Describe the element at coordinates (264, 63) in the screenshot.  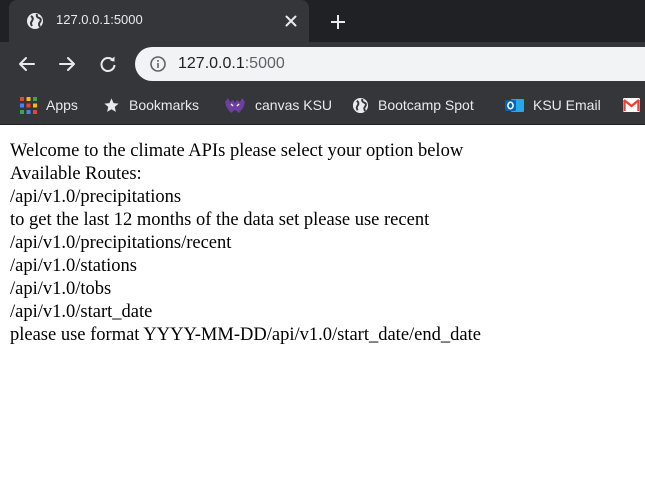
I see `url-port: :5000` at that location.